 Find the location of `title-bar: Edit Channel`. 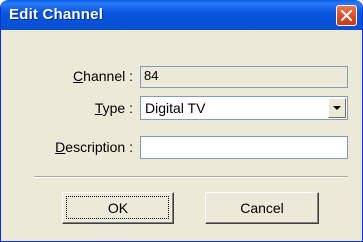

title-bar: Edit Channel is located at coordinates (181, 15).